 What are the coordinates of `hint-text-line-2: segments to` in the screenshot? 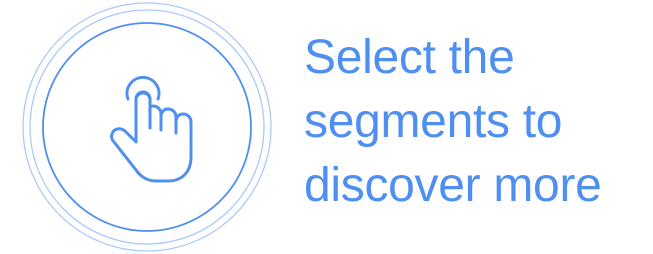 It's located at (433, 121).